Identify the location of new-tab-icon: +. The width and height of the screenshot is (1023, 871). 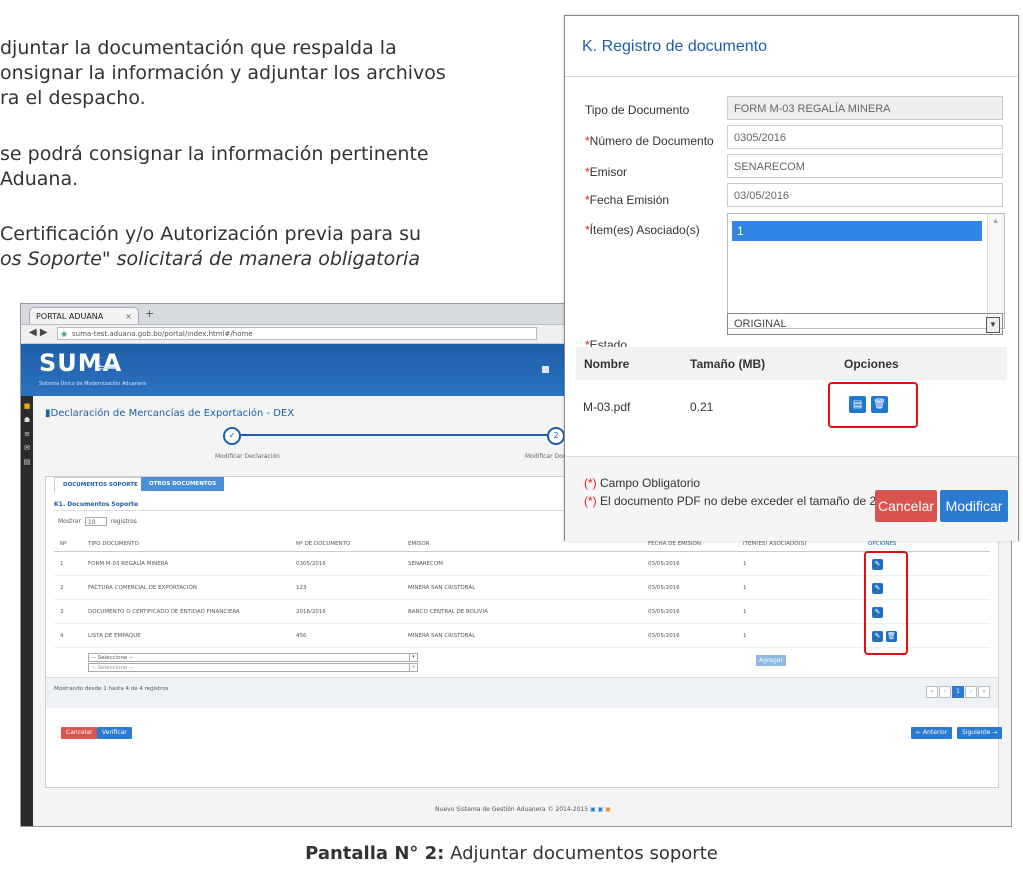
(149, 313).